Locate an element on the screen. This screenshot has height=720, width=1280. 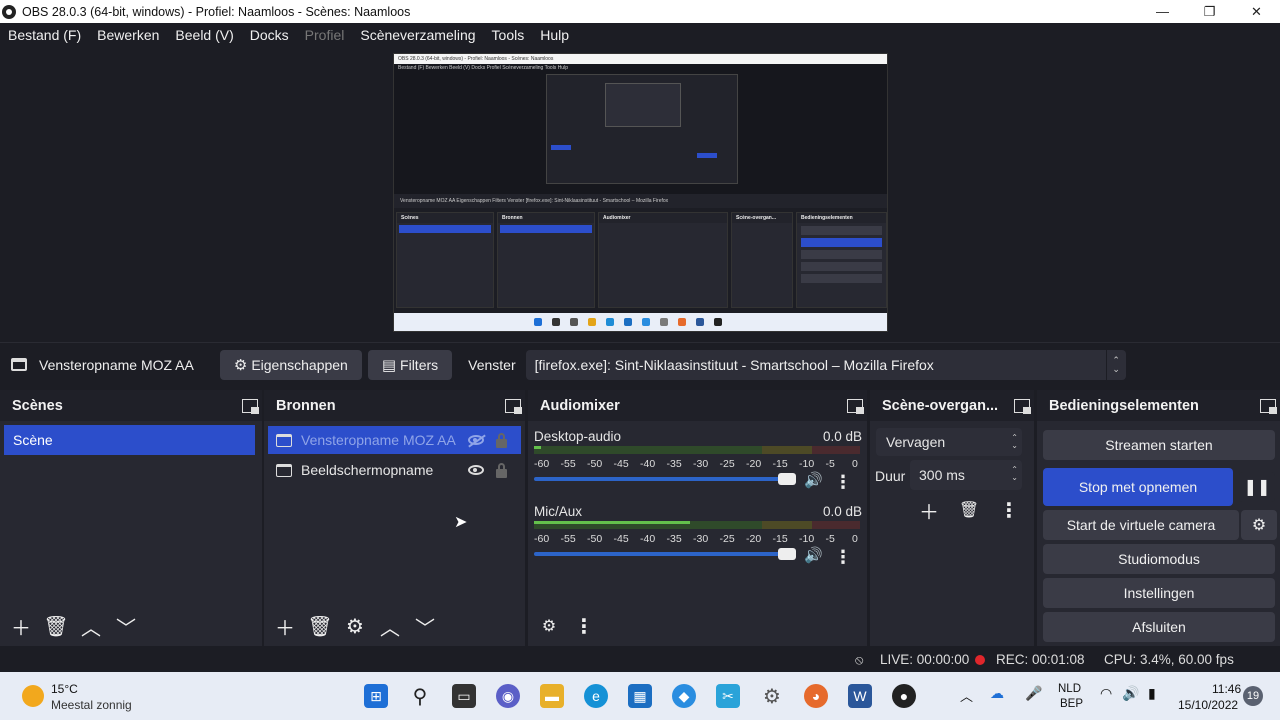
teams-chat-icon: ◉ is located at coordinates (508, 696).